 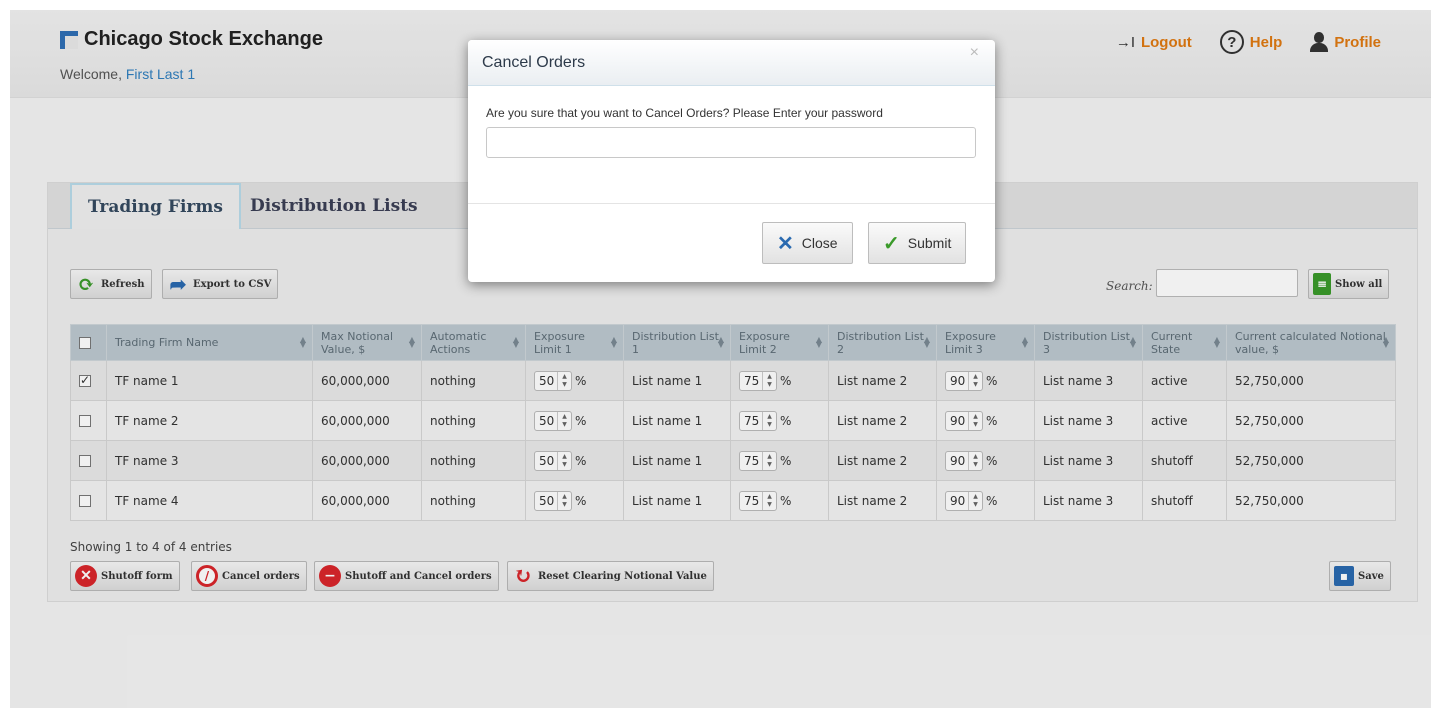 I want to click on submit-label: Submit, so click(x=929, y=243).